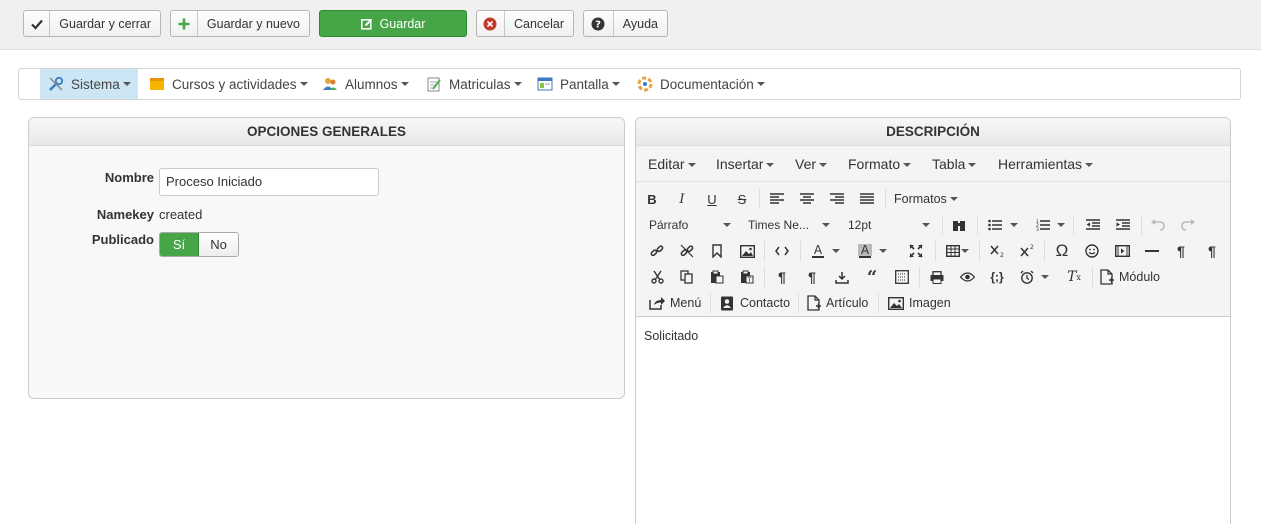 The height and width of the screenshot is (524, 1261). Describe the element at coordinates (474, 84) in the screenshot. I see `nav-item-matriculas: Matriculas` at that location.